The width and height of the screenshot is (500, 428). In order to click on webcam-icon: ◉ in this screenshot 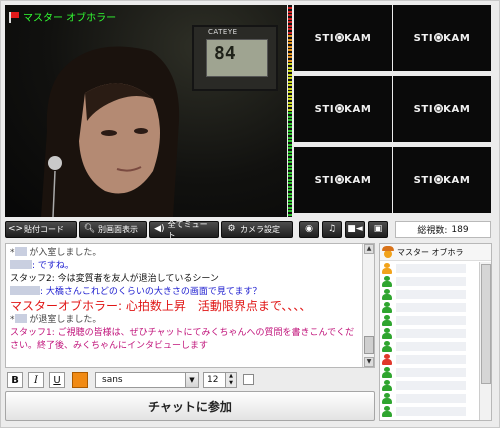, I will do `click(309, 229)`.